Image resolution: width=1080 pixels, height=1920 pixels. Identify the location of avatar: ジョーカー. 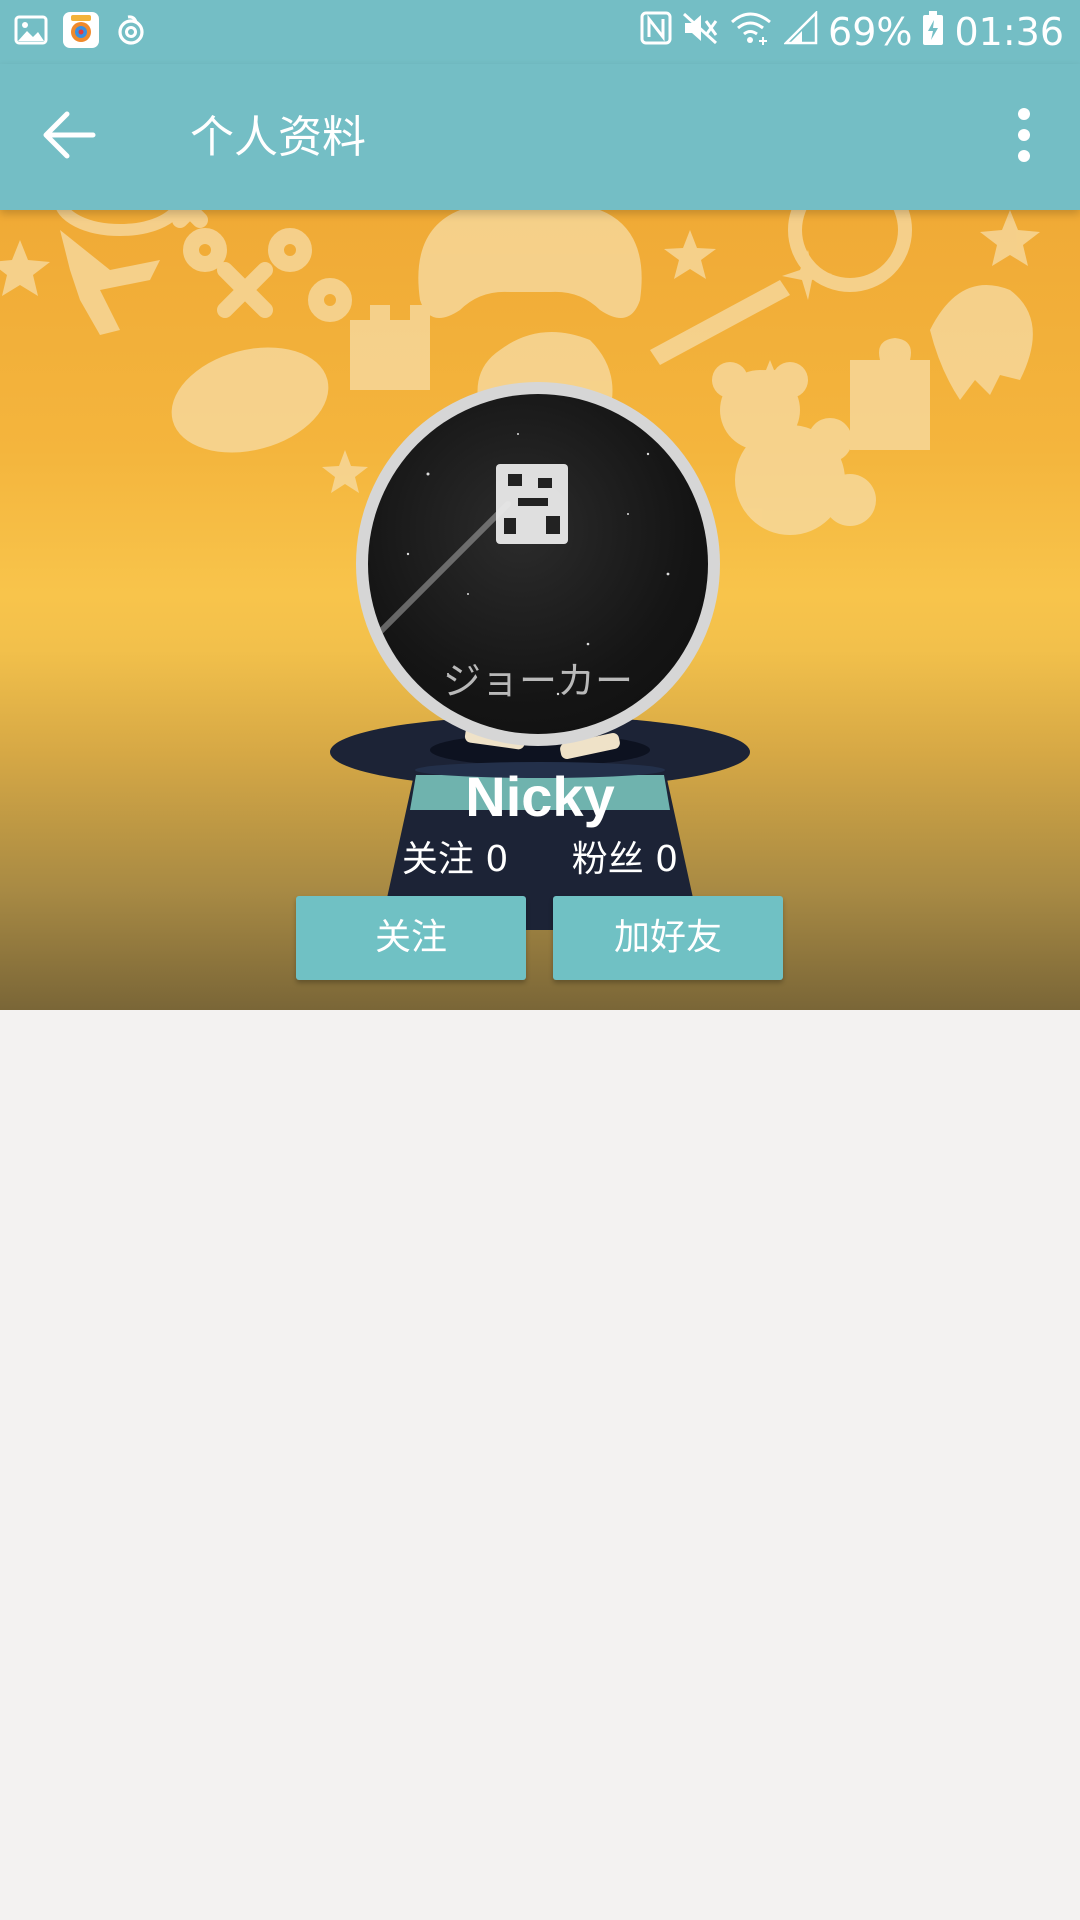
(538, 564).